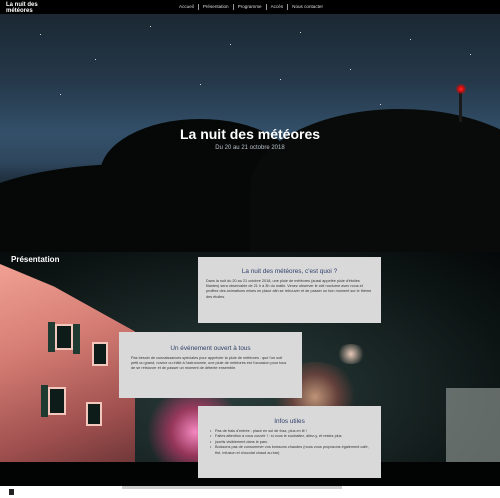  Describe the element at coordinates (232, 487) in the screenshot. I see `divider-bar` at that location.